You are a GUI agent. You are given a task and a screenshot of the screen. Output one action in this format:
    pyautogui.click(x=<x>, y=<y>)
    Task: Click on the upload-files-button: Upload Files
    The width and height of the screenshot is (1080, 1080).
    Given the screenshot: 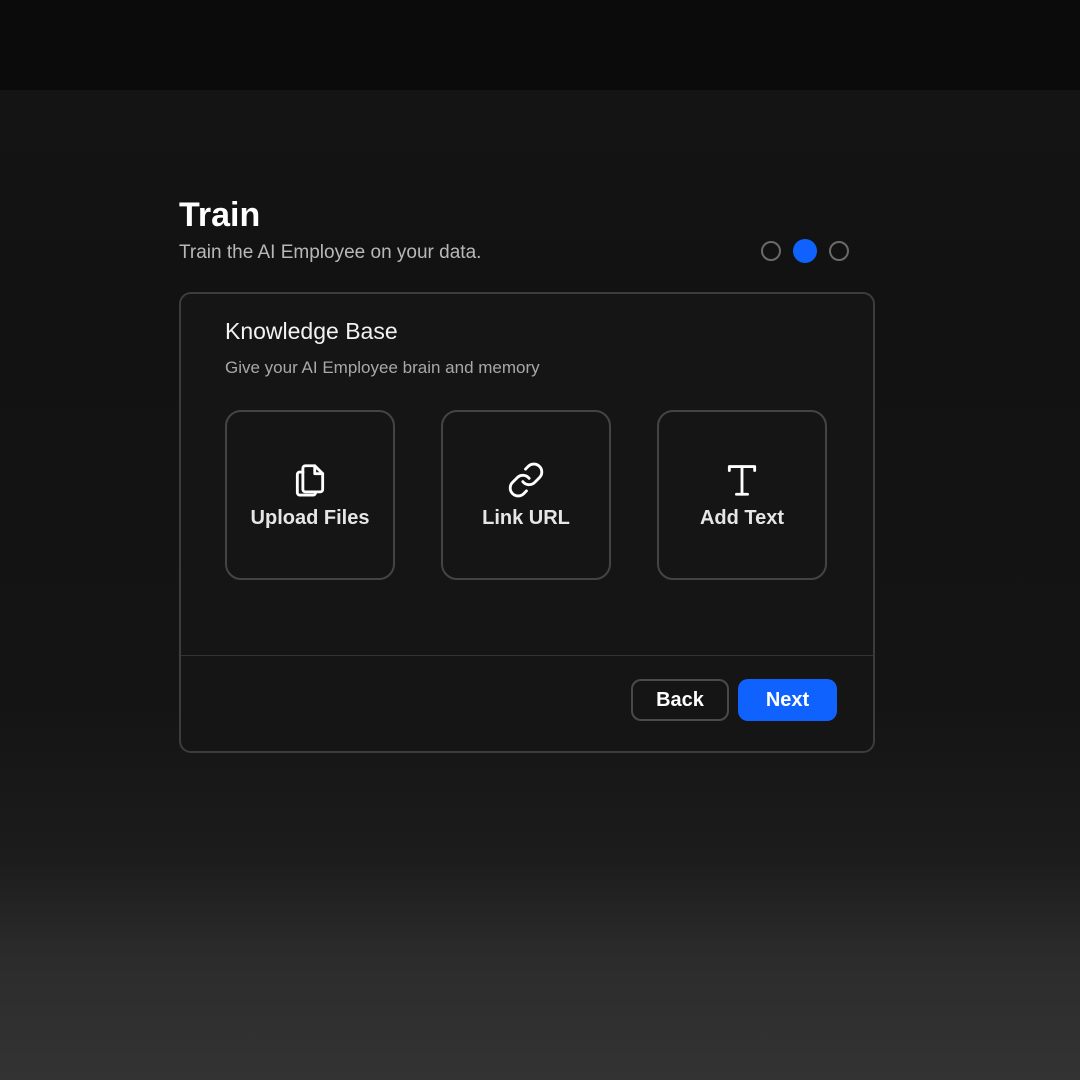 What is the action you would take?
    pyautogui.click(x=310, y=495)
    